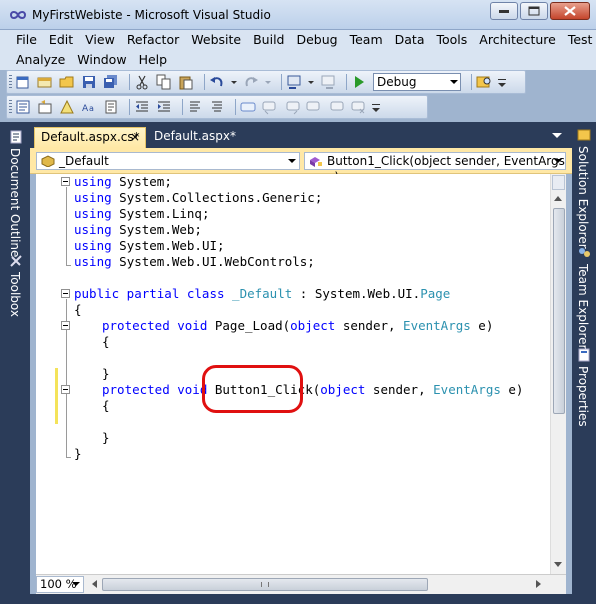 This screenshot has width=596, height=604. I want to click on scroll-up-icon, so click(558, 198).